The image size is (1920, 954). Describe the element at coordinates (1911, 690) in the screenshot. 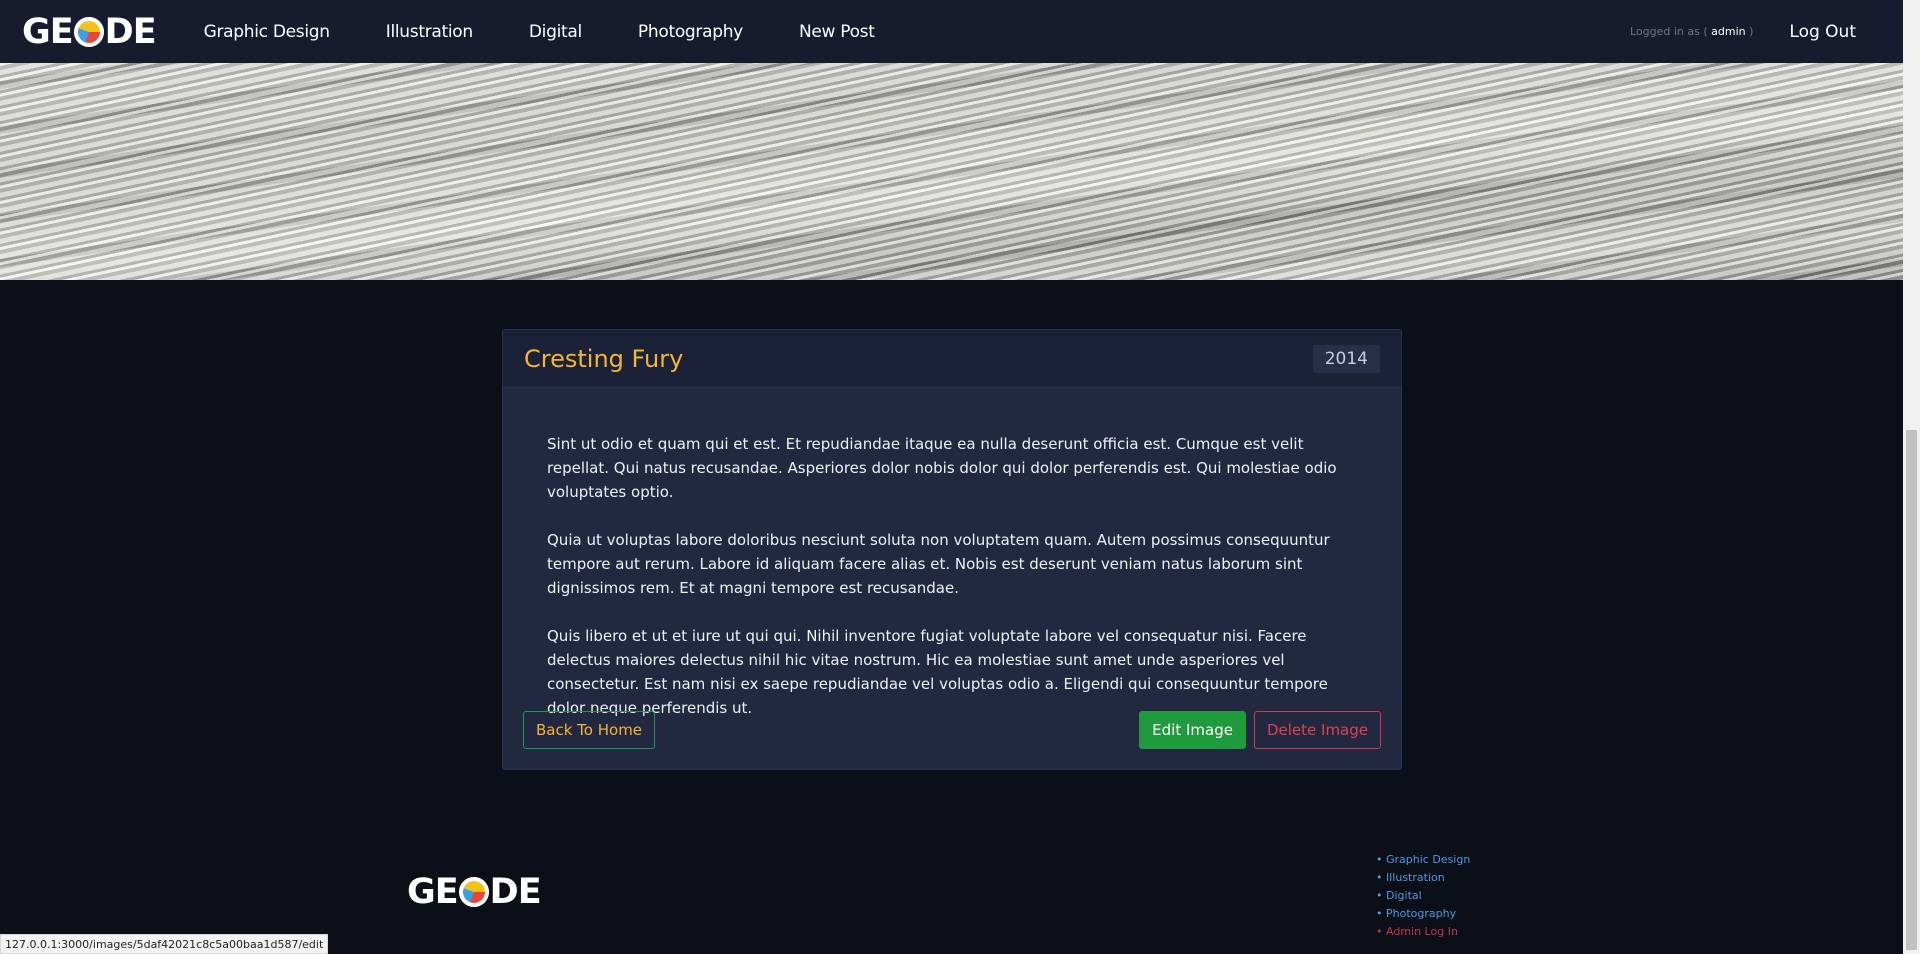

I see `scrollbar-thumb` at that location.